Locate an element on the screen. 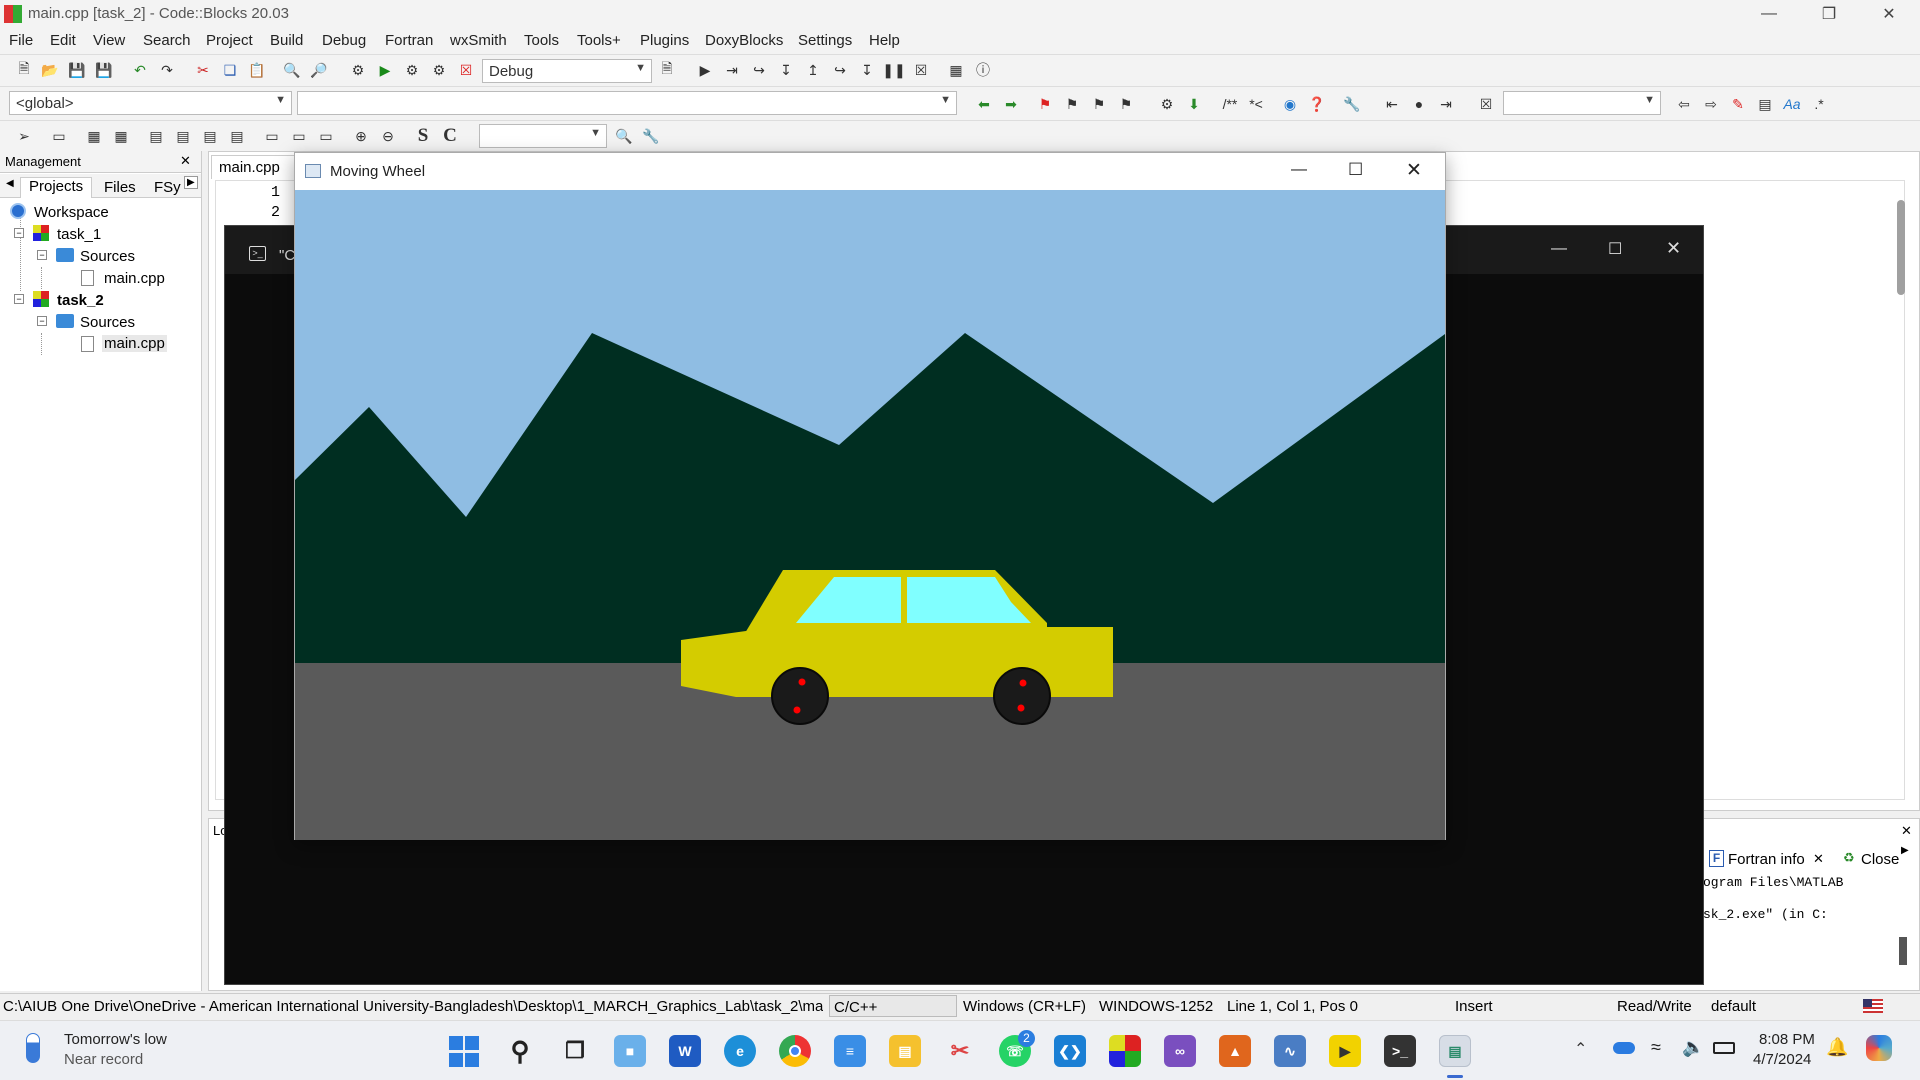  build-run-icon: ⚙ is located at coordinates (412, 70).